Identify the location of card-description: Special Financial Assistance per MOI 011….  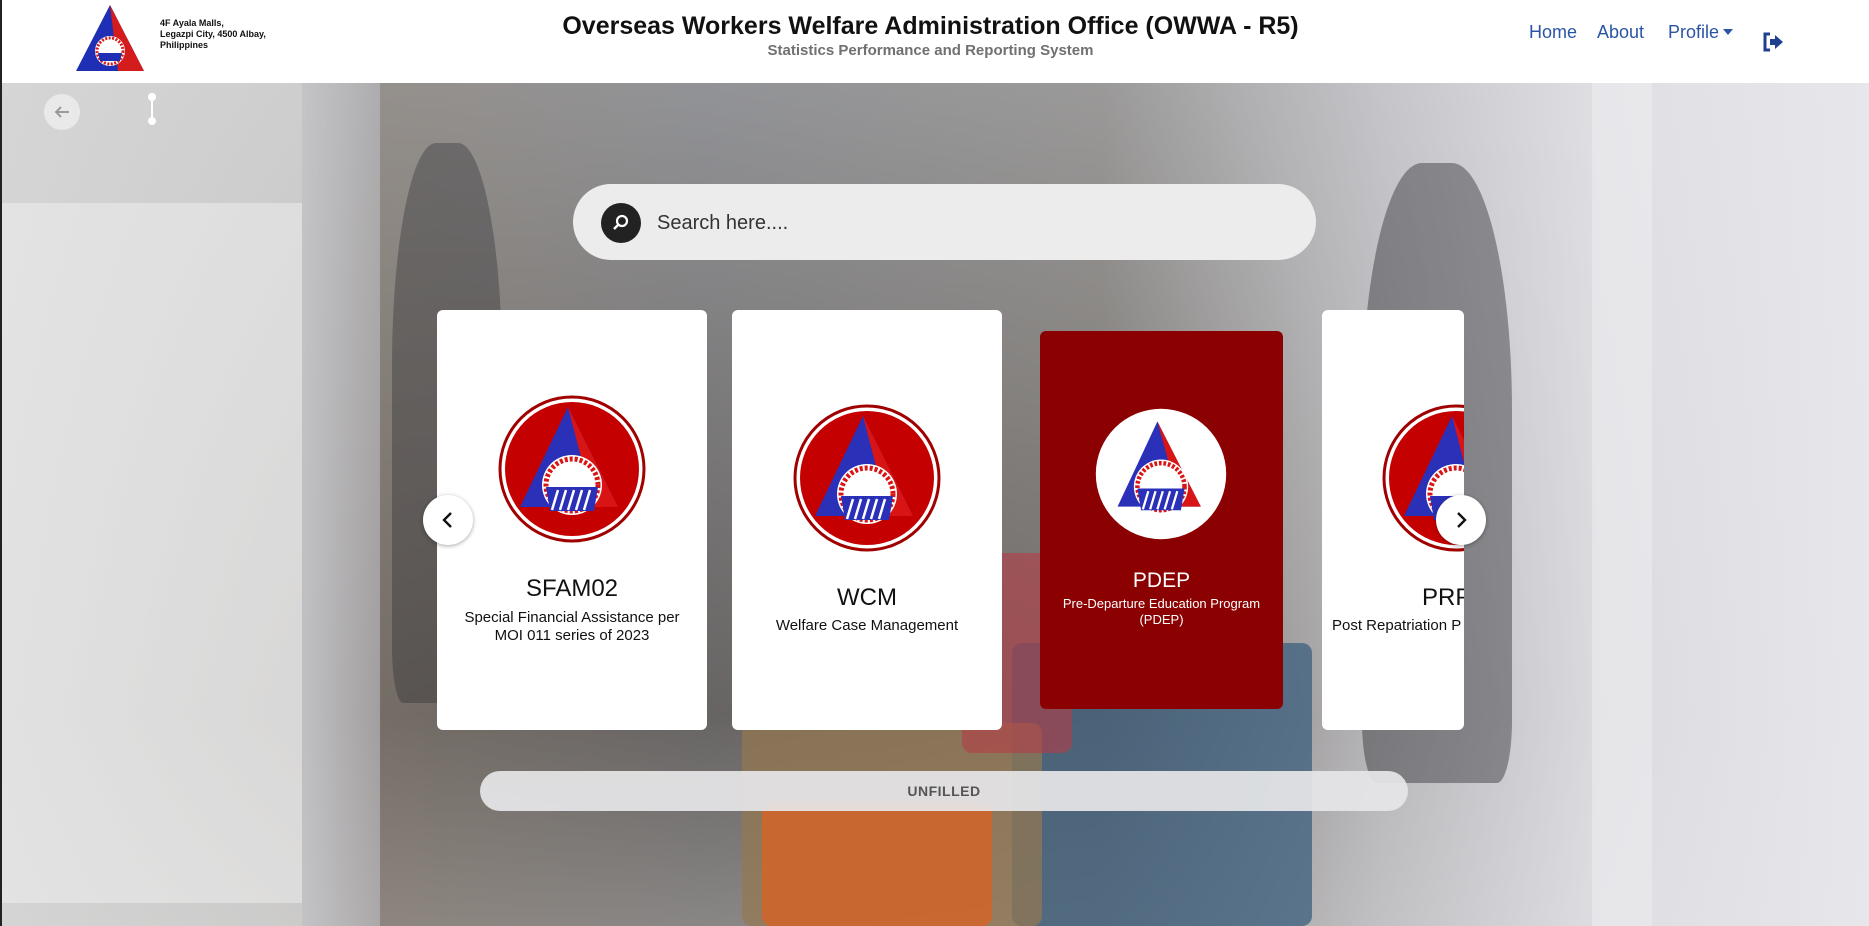
(572, 626).